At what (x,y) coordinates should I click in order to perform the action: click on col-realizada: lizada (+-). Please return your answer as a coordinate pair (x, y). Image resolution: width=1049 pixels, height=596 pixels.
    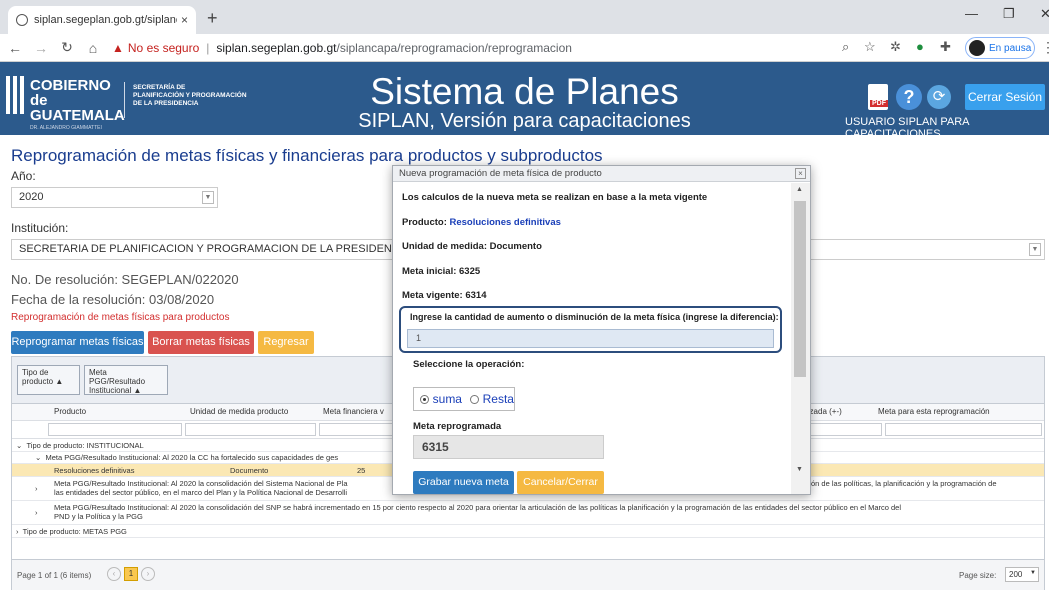
    Looking at the image, I should click on (824, 411).